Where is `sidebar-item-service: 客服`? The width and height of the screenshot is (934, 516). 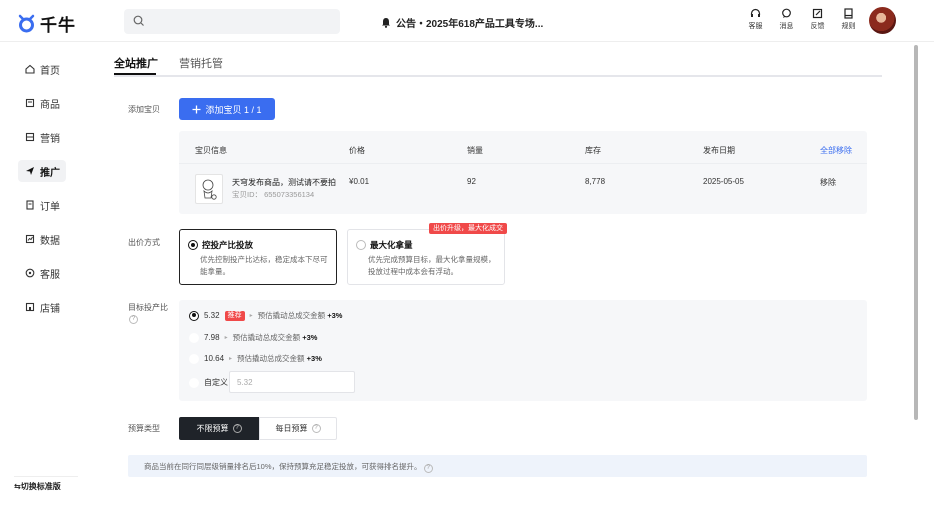
sidebar-item-service: 客服 is located at coordinates (42, 273).